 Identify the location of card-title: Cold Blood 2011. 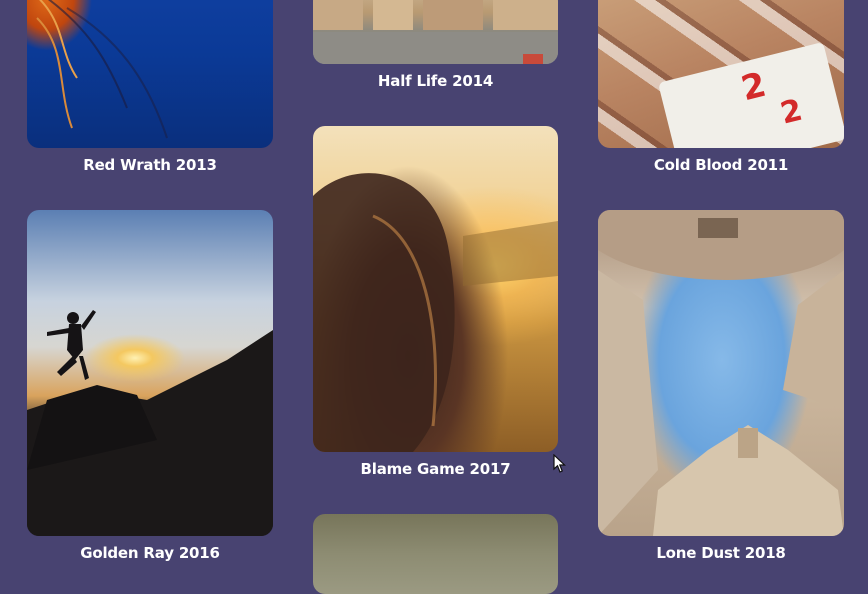
(721, 165).